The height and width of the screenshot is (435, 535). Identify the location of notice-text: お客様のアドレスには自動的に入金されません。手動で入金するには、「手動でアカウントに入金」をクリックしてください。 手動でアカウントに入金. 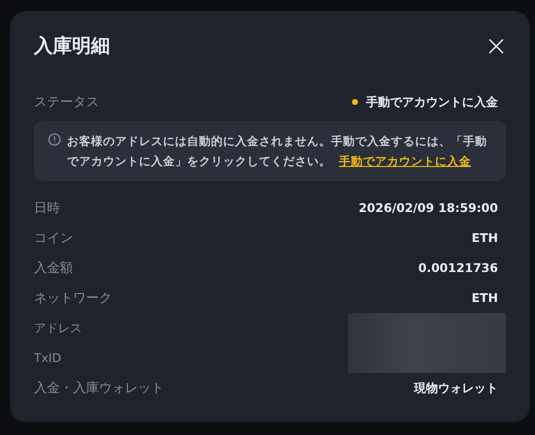
(277, 151).